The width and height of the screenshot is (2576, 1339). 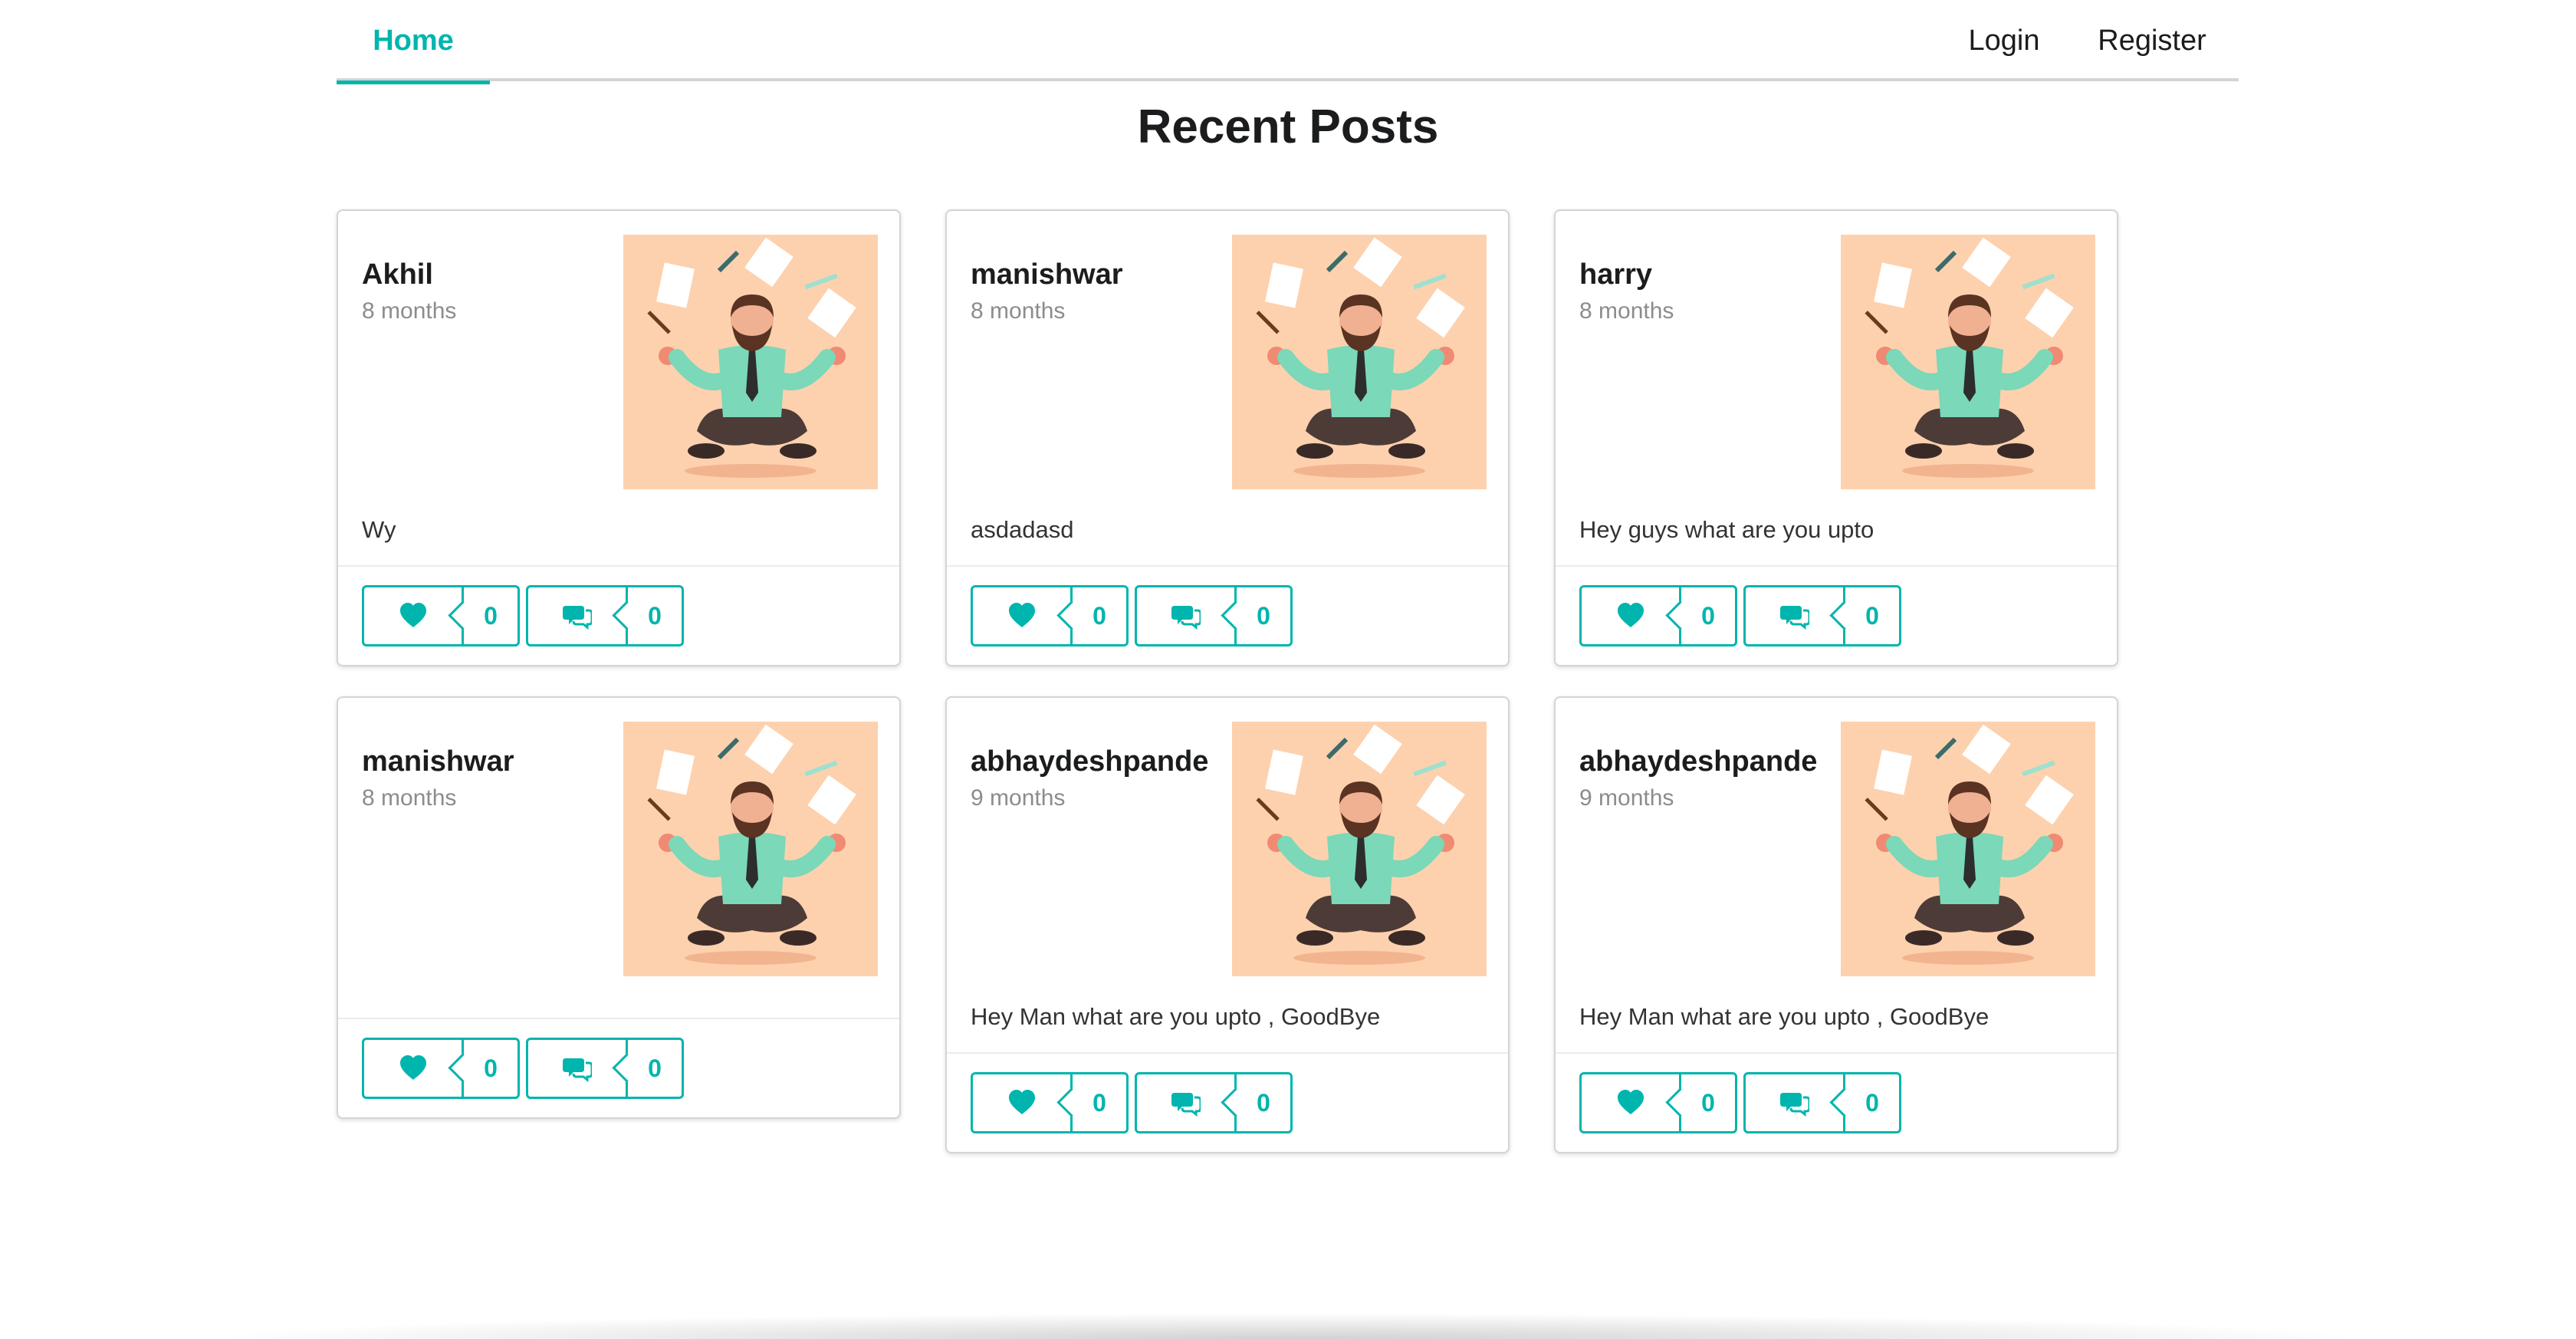 I want to click on post-body: Wy, so click(x=379, y=529).